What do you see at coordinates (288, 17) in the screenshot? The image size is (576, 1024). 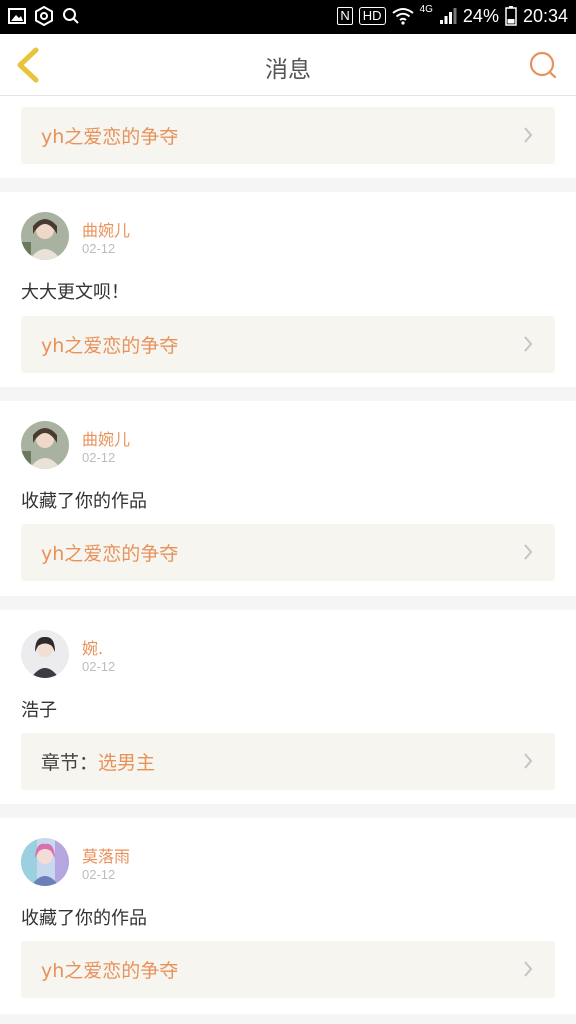 I see `status-bar: N HD 4G 24% 20:34` at bounding box center [288, 17].